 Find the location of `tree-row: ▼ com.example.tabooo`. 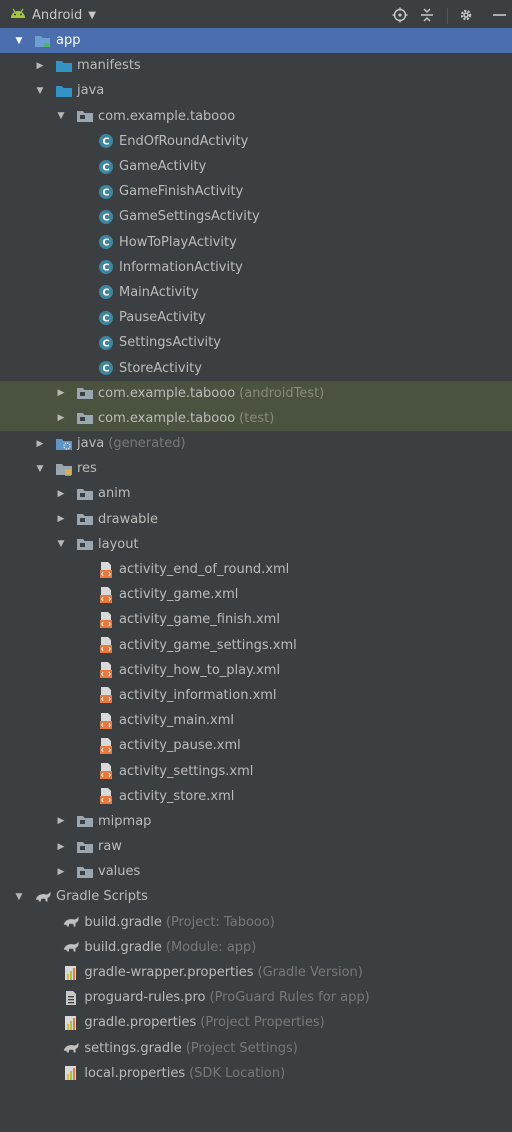

tree-row: ▼ com.example.tabooo is located at coordinates (256, 116).